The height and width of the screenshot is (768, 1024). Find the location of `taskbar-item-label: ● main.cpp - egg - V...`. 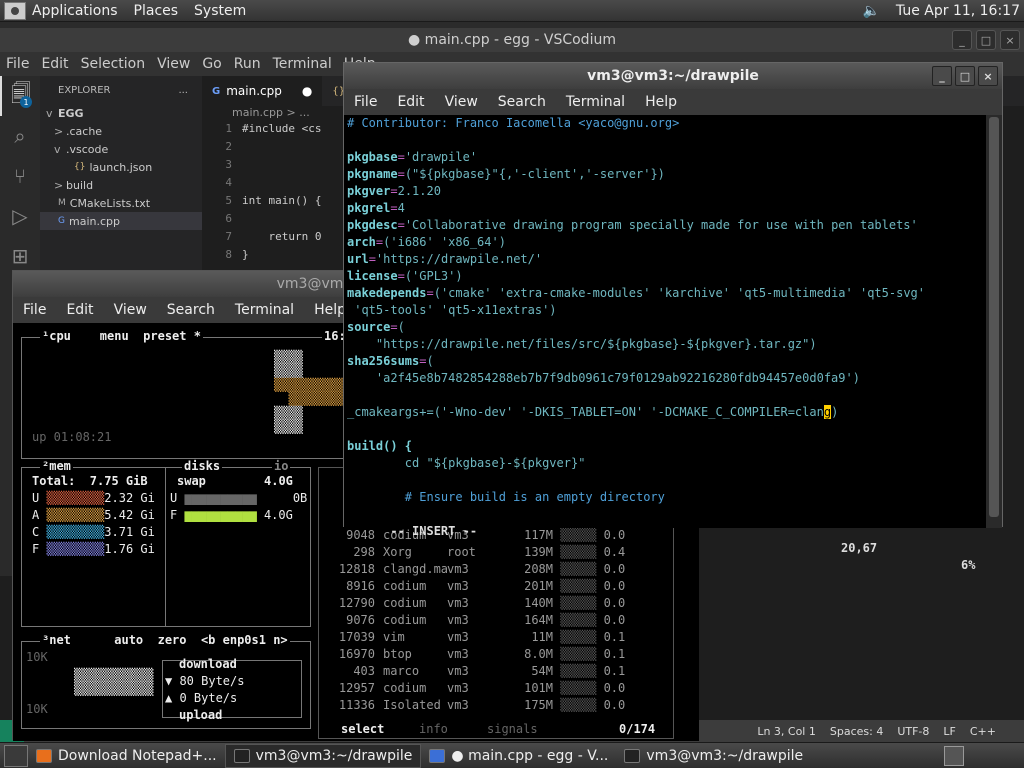

taskbar-item-label: ● main.cpp - egg - V... is located at coordinates (530, 755).